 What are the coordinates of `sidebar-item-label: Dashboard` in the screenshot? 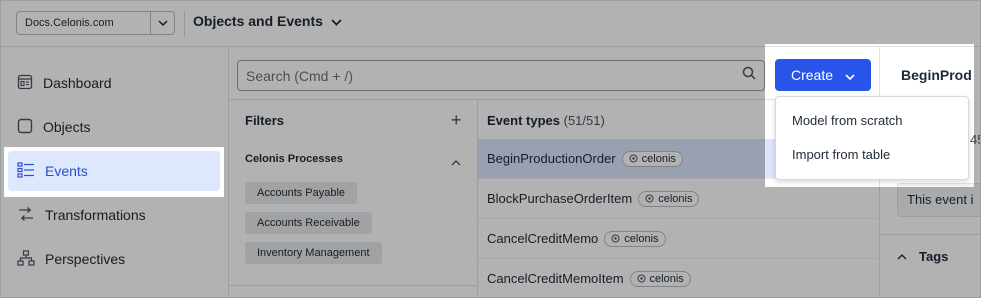 It's located at (77, 83).